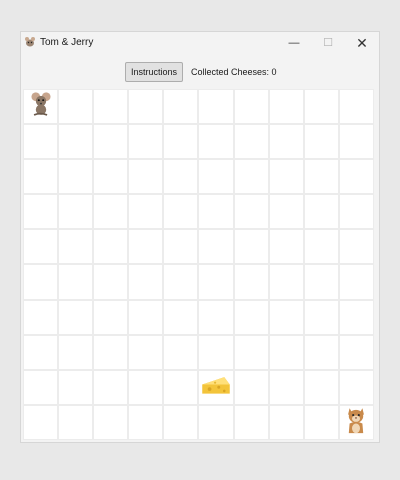 Image resolution: width=400 pixels, height=480 pixels. Describe the element at coordinates (294, 43) in the screenshot. I see `minimize-button: —` at that location.